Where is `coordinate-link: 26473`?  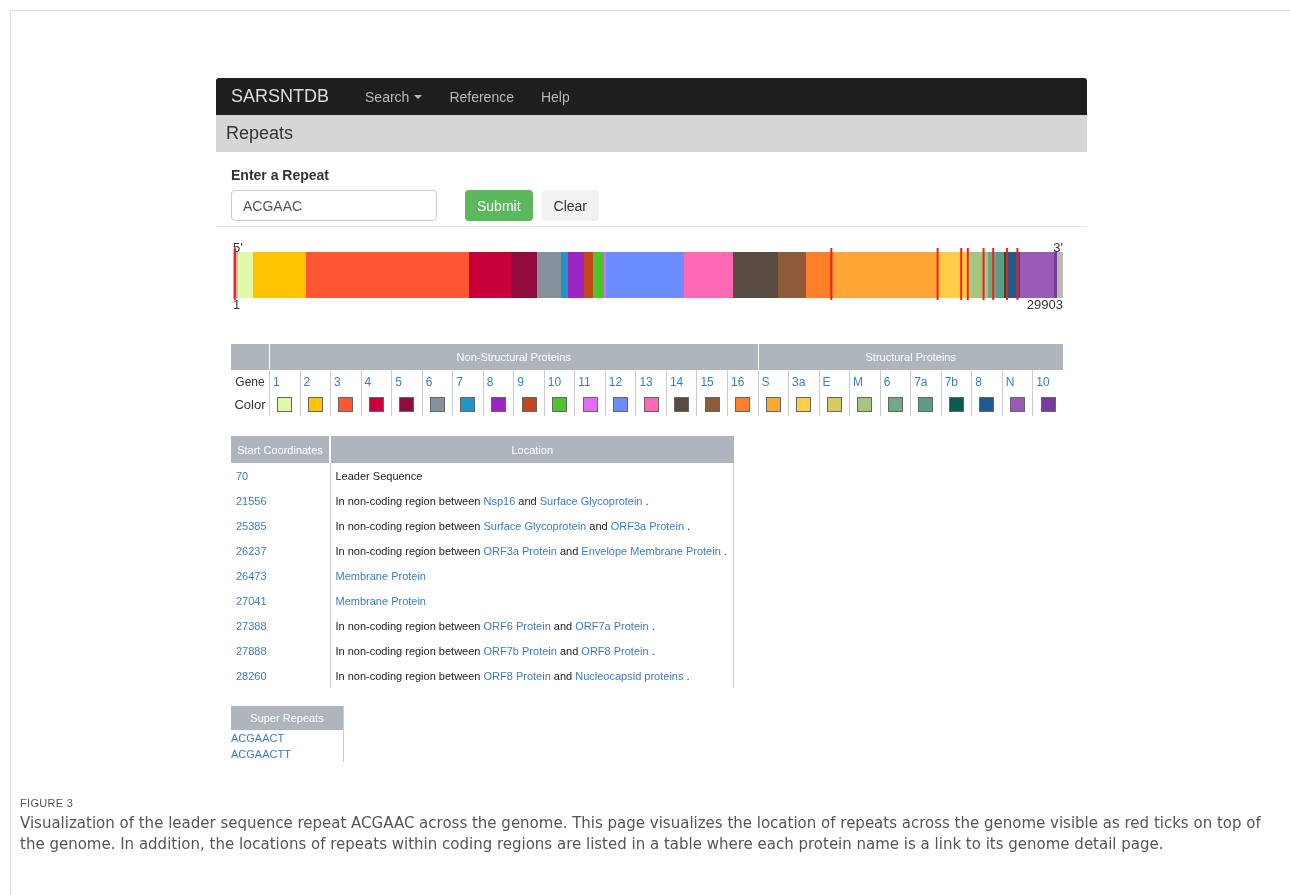
coordinate-link: 26473 is located at coordinates (251, 575).